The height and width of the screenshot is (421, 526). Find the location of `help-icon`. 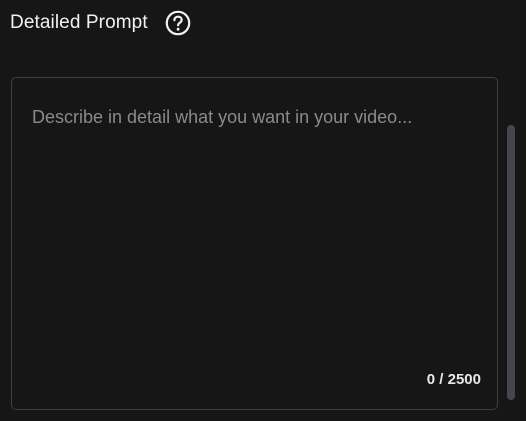

help-icon is located at coordinates (178, 23).